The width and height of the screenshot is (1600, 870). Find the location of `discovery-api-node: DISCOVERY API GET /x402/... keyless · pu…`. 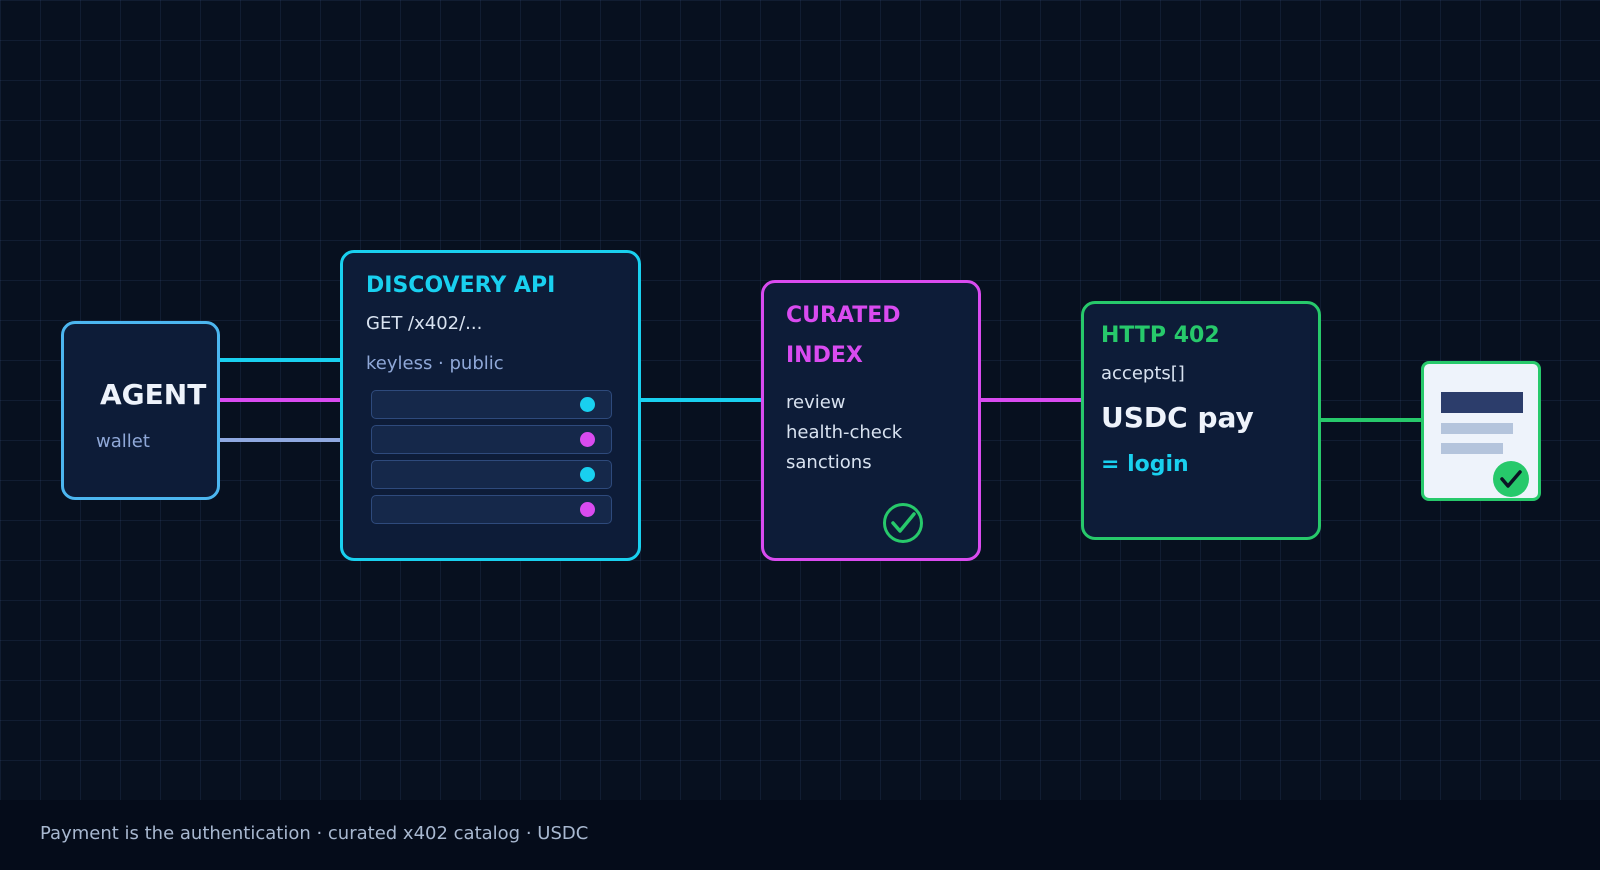

discovery-api-node: DISCOVERY API GET /x402/... keyless · pu… is located at coordinates (490, 405).